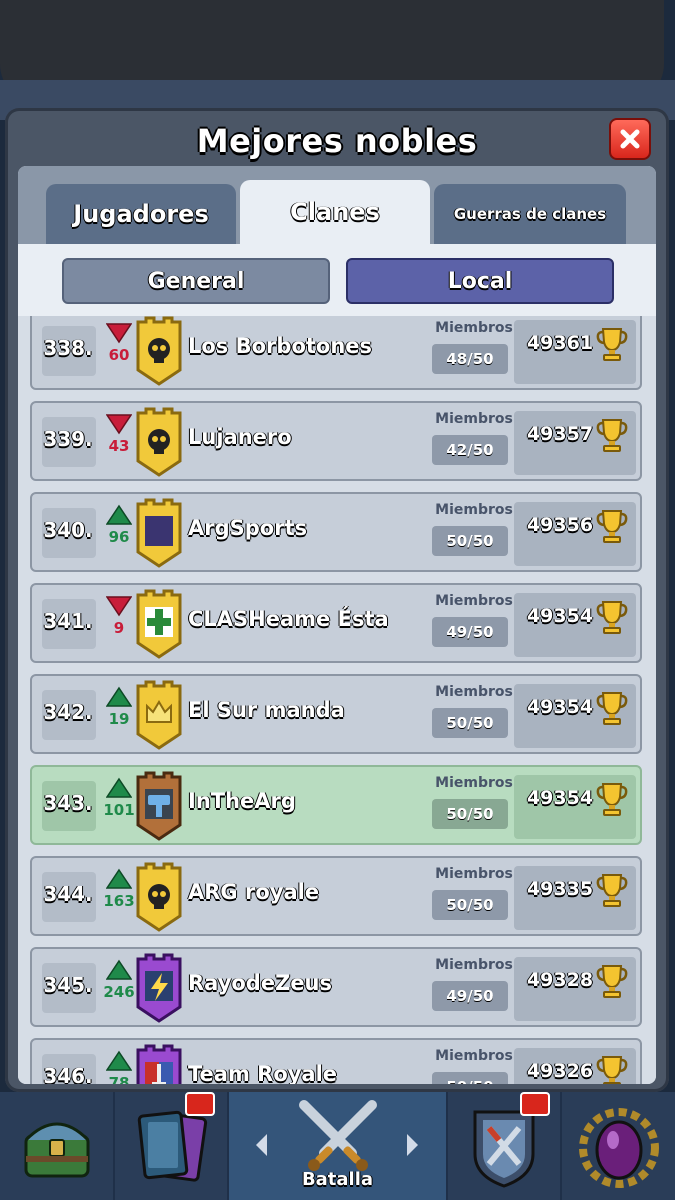 The image size is (675, 1200). I want to click on battle-label: Batalla, so click(337, 1179).